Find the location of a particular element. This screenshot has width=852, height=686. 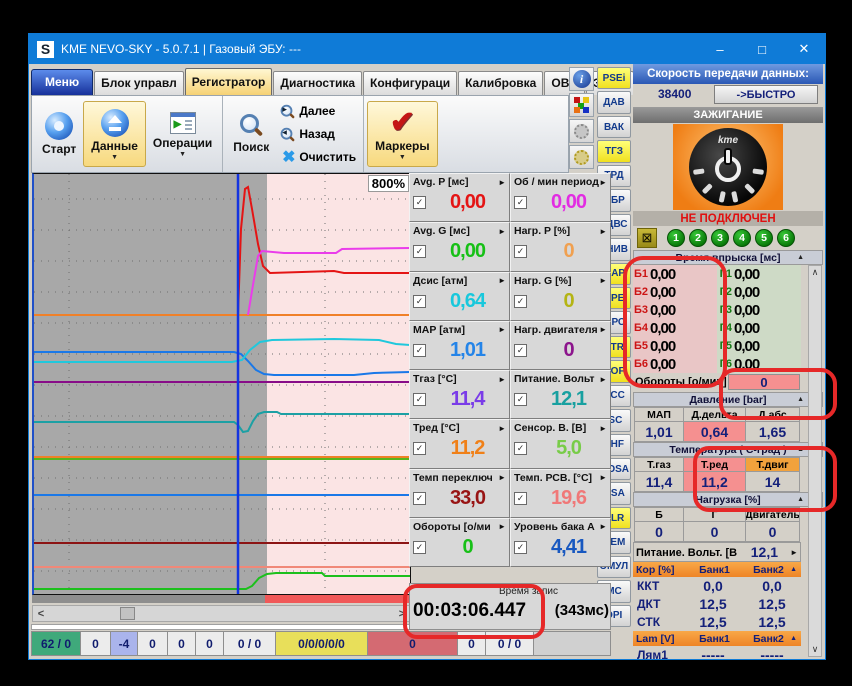

scroll-down-arrow: ∨ is located at coordinates (815, 649).